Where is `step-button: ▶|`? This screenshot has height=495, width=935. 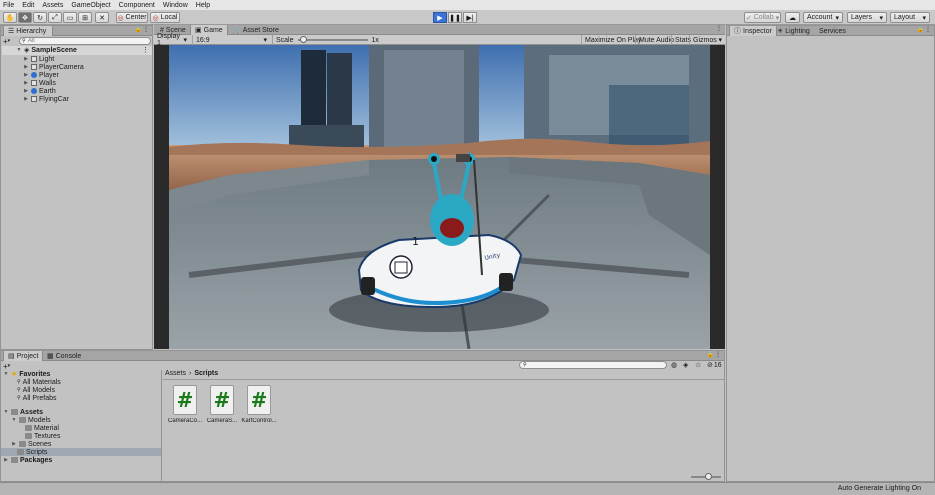
step-button: ▶| is located at coordinates (470, 17).